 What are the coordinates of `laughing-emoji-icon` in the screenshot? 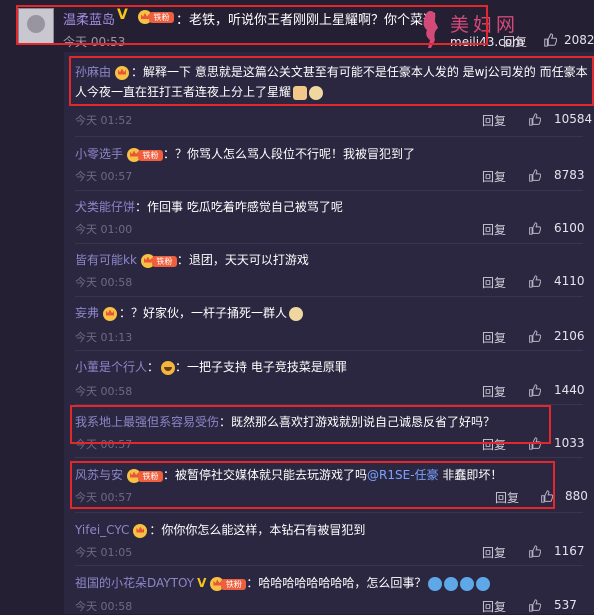 It's located at (168, 367).